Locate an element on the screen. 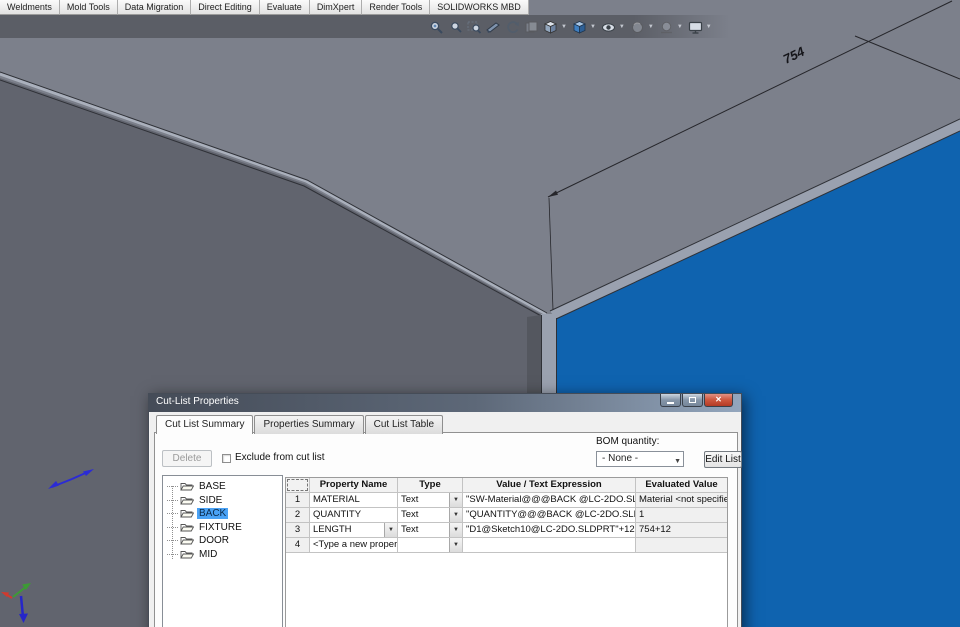 Image resolution: width=960 pixels, height=627 pixels. tree-item-fixture: FIXTURE is located at coordinates (222, 528).